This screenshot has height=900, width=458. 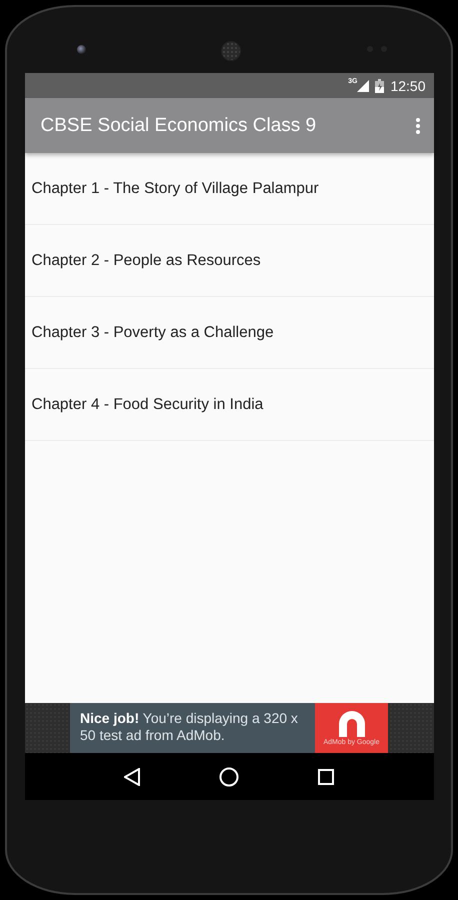 What do you see at coordinates (192, 728) in the screenshot?
I see `ad-text: Nice job! You’re displaying a 320 x 50 test ad from AdMob.` at bounding box center [192, 728].